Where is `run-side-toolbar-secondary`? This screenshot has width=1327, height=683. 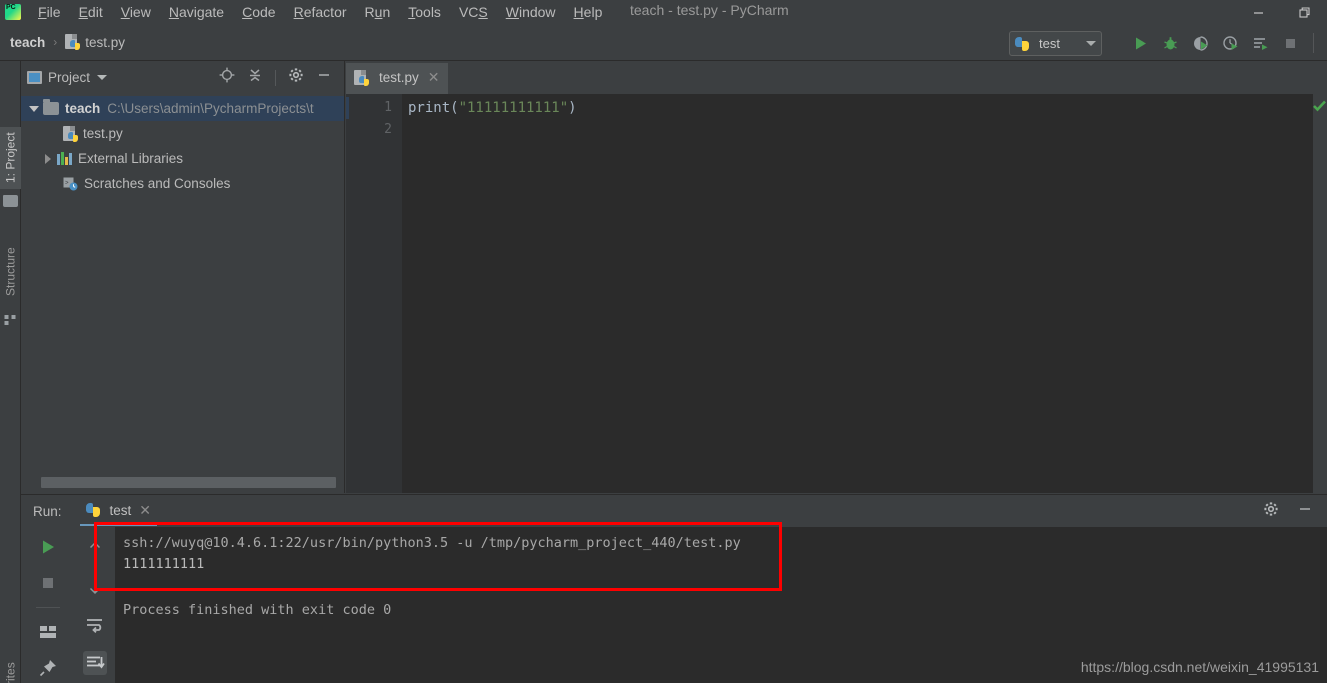
run-side-toolbar-secondary is located at coordinates (95, 605).